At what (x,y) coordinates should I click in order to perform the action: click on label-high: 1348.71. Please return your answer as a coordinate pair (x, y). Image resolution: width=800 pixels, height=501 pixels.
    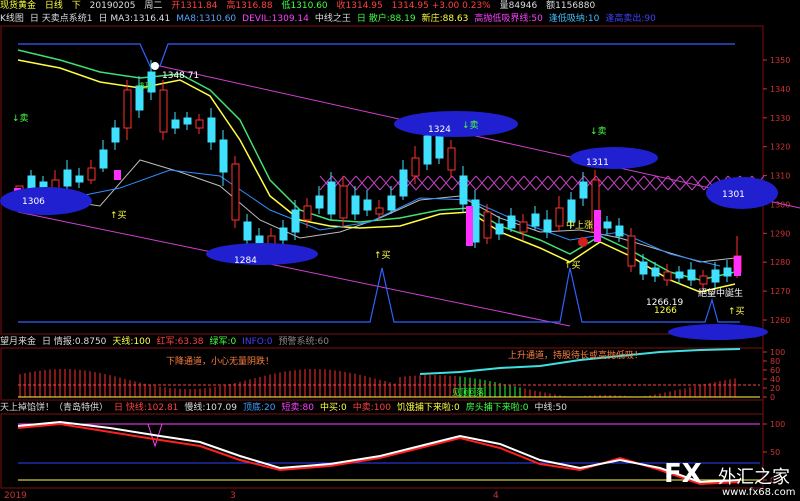
    Looking at the image, I should click on (180, 76).